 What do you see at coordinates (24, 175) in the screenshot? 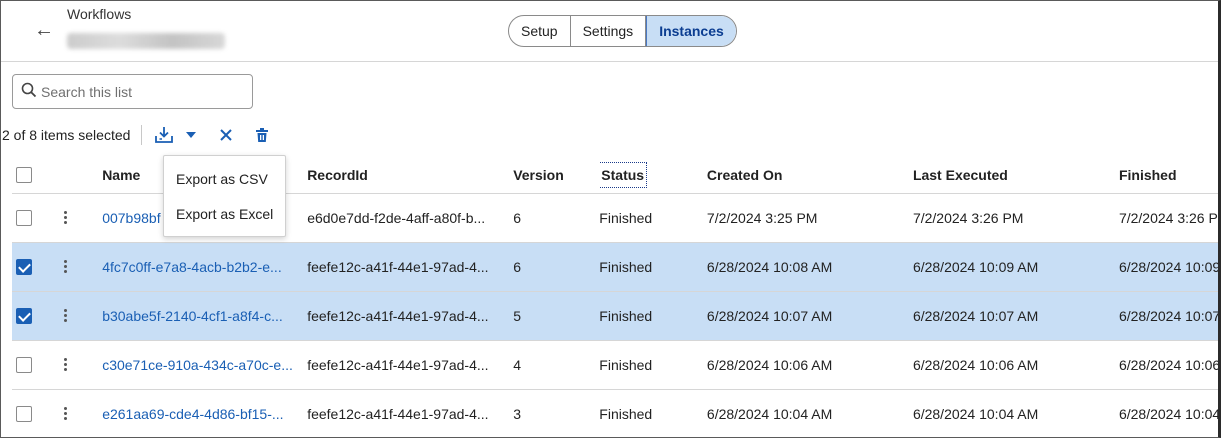
I see `select-all-checkbox` at bounding box center [24, 175].